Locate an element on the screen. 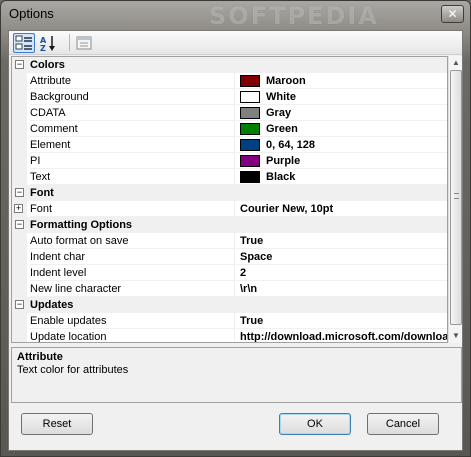  window-title: Options is located at coordinates (31, 13).